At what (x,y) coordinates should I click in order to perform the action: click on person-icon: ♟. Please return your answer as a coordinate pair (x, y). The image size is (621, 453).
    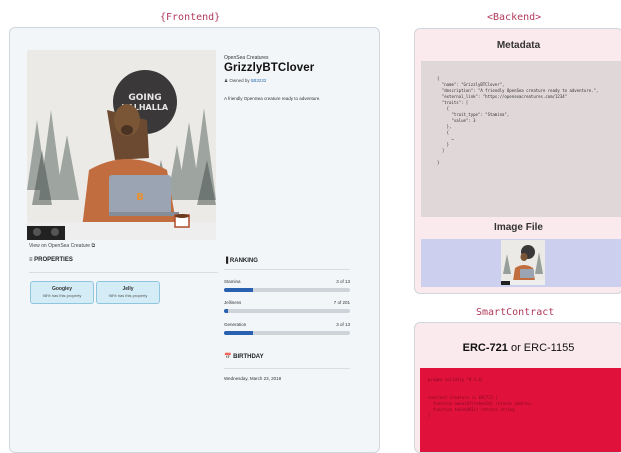
    Looking at the image, I should click on (226, 80).